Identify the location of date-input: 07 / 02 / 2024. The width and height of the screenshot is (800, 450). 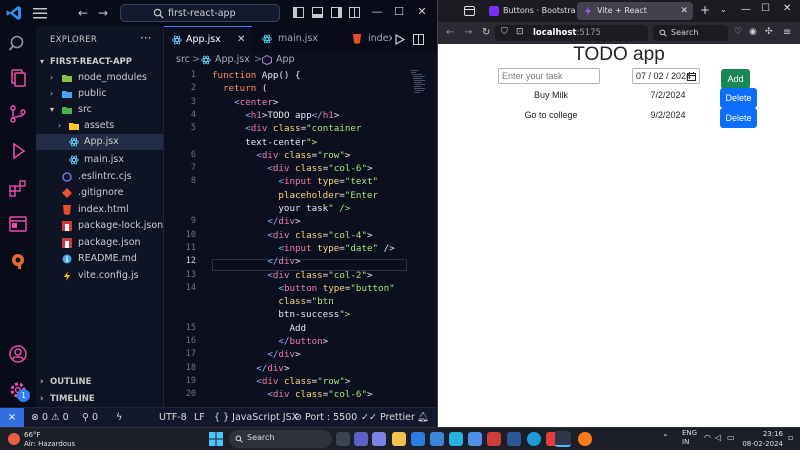
(666, 76).